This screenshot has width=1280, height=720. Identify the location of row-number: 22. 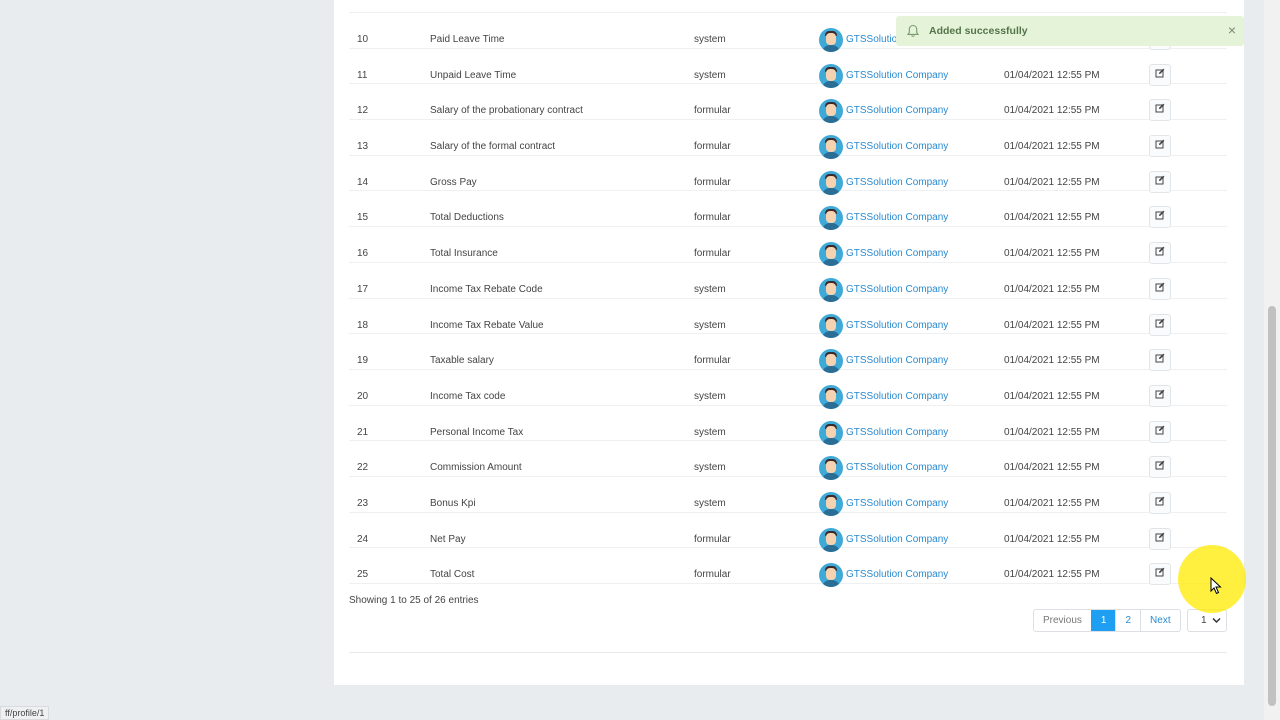
(363, 468).